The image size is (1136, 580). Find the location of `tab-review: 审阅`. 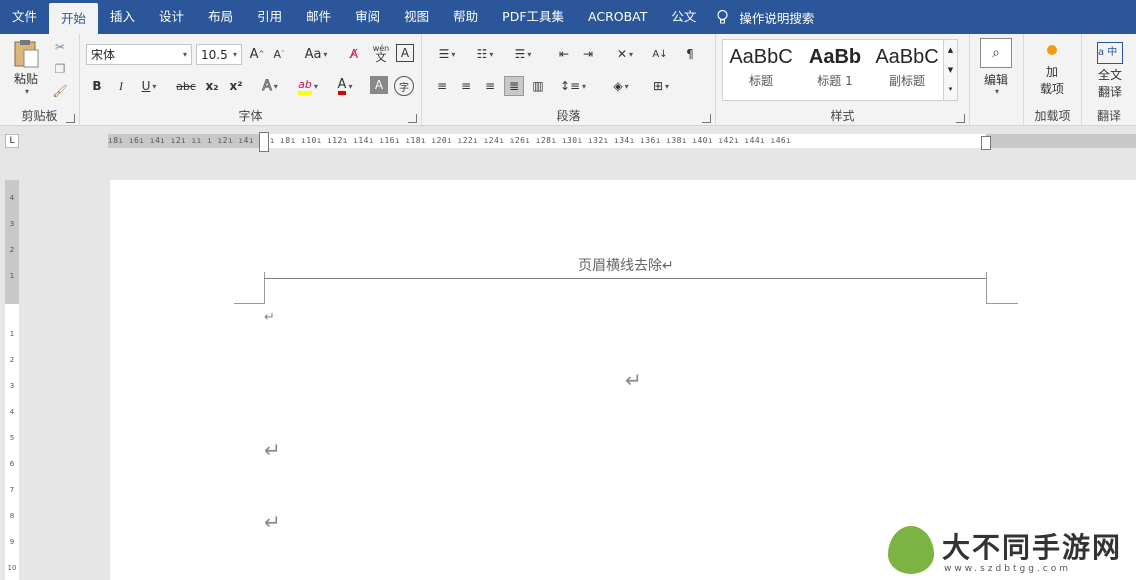

tab-review: 审阅 is located at coordinates (367, 17).